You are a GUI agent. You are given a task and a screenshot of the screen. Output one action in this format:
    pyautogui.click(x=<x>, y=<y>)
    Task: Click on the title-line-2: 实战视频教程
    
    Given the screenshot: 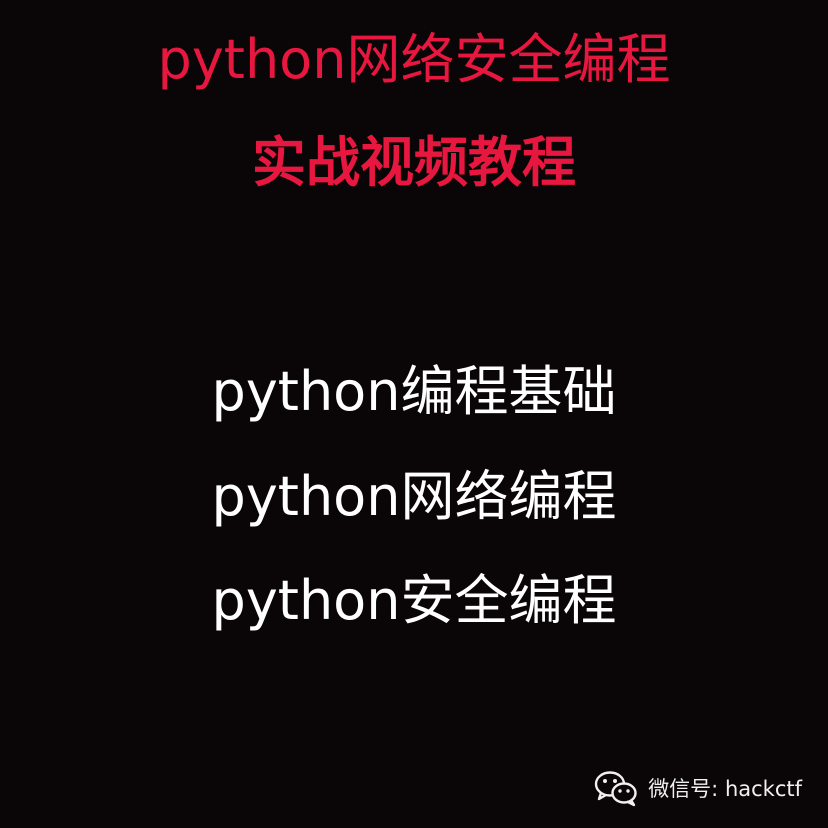 What is the action you would take?
    pyautogui.click(x=414, y=162)
    